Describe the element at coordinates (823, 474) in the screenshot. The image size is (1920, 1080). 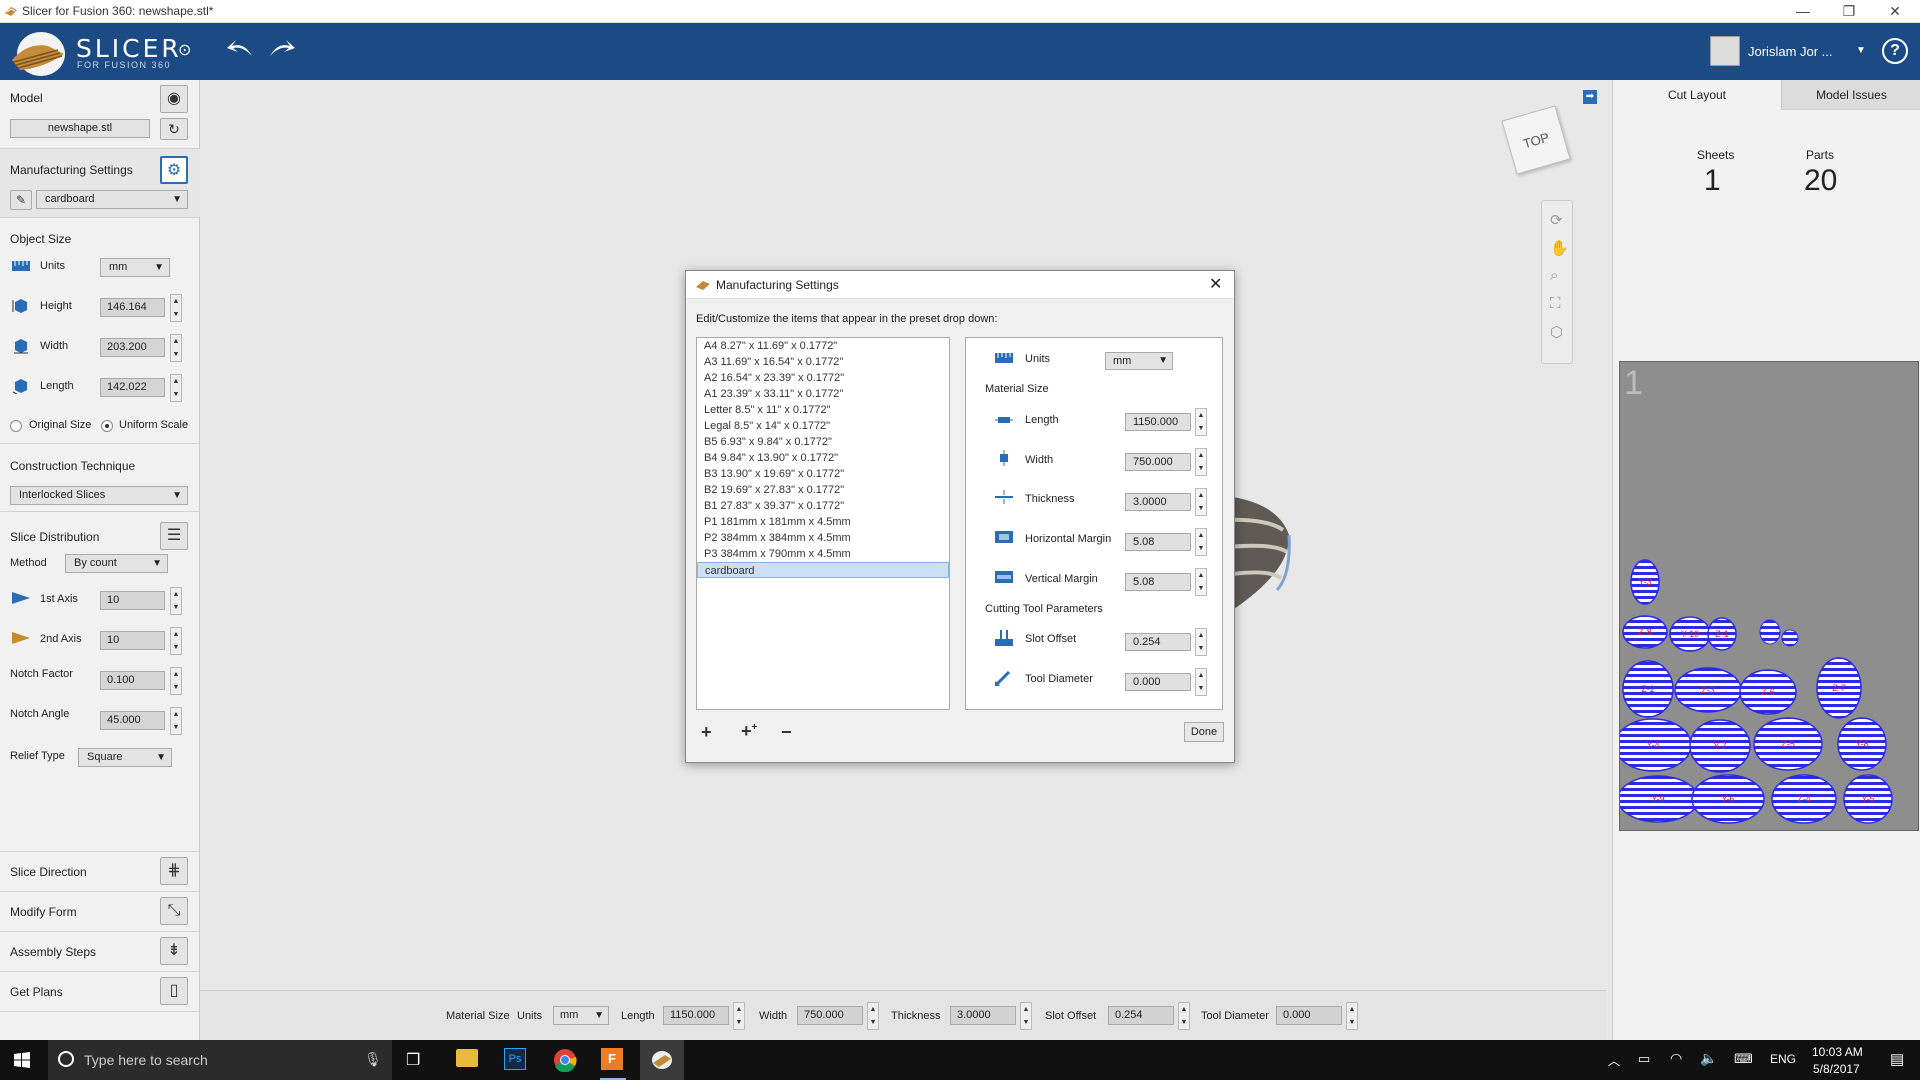
I see `preset-item: B3 13.90" x 19.69" x 0.1772"` at that location.